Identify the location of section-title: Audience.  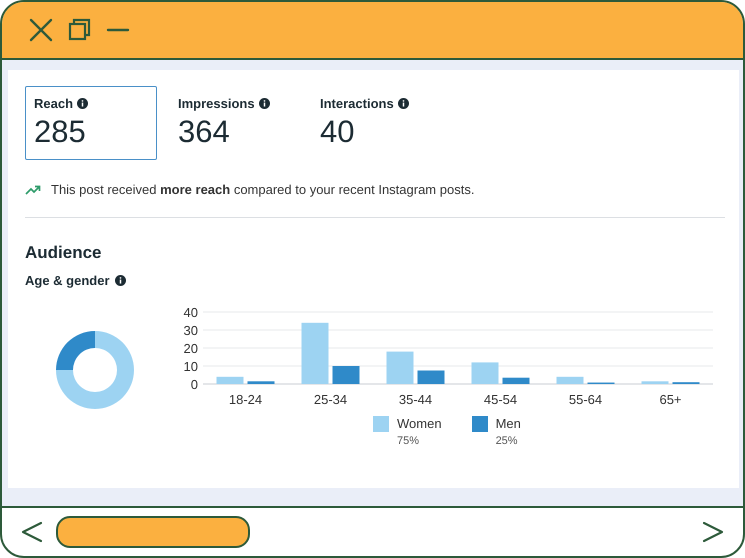
(64, 253).